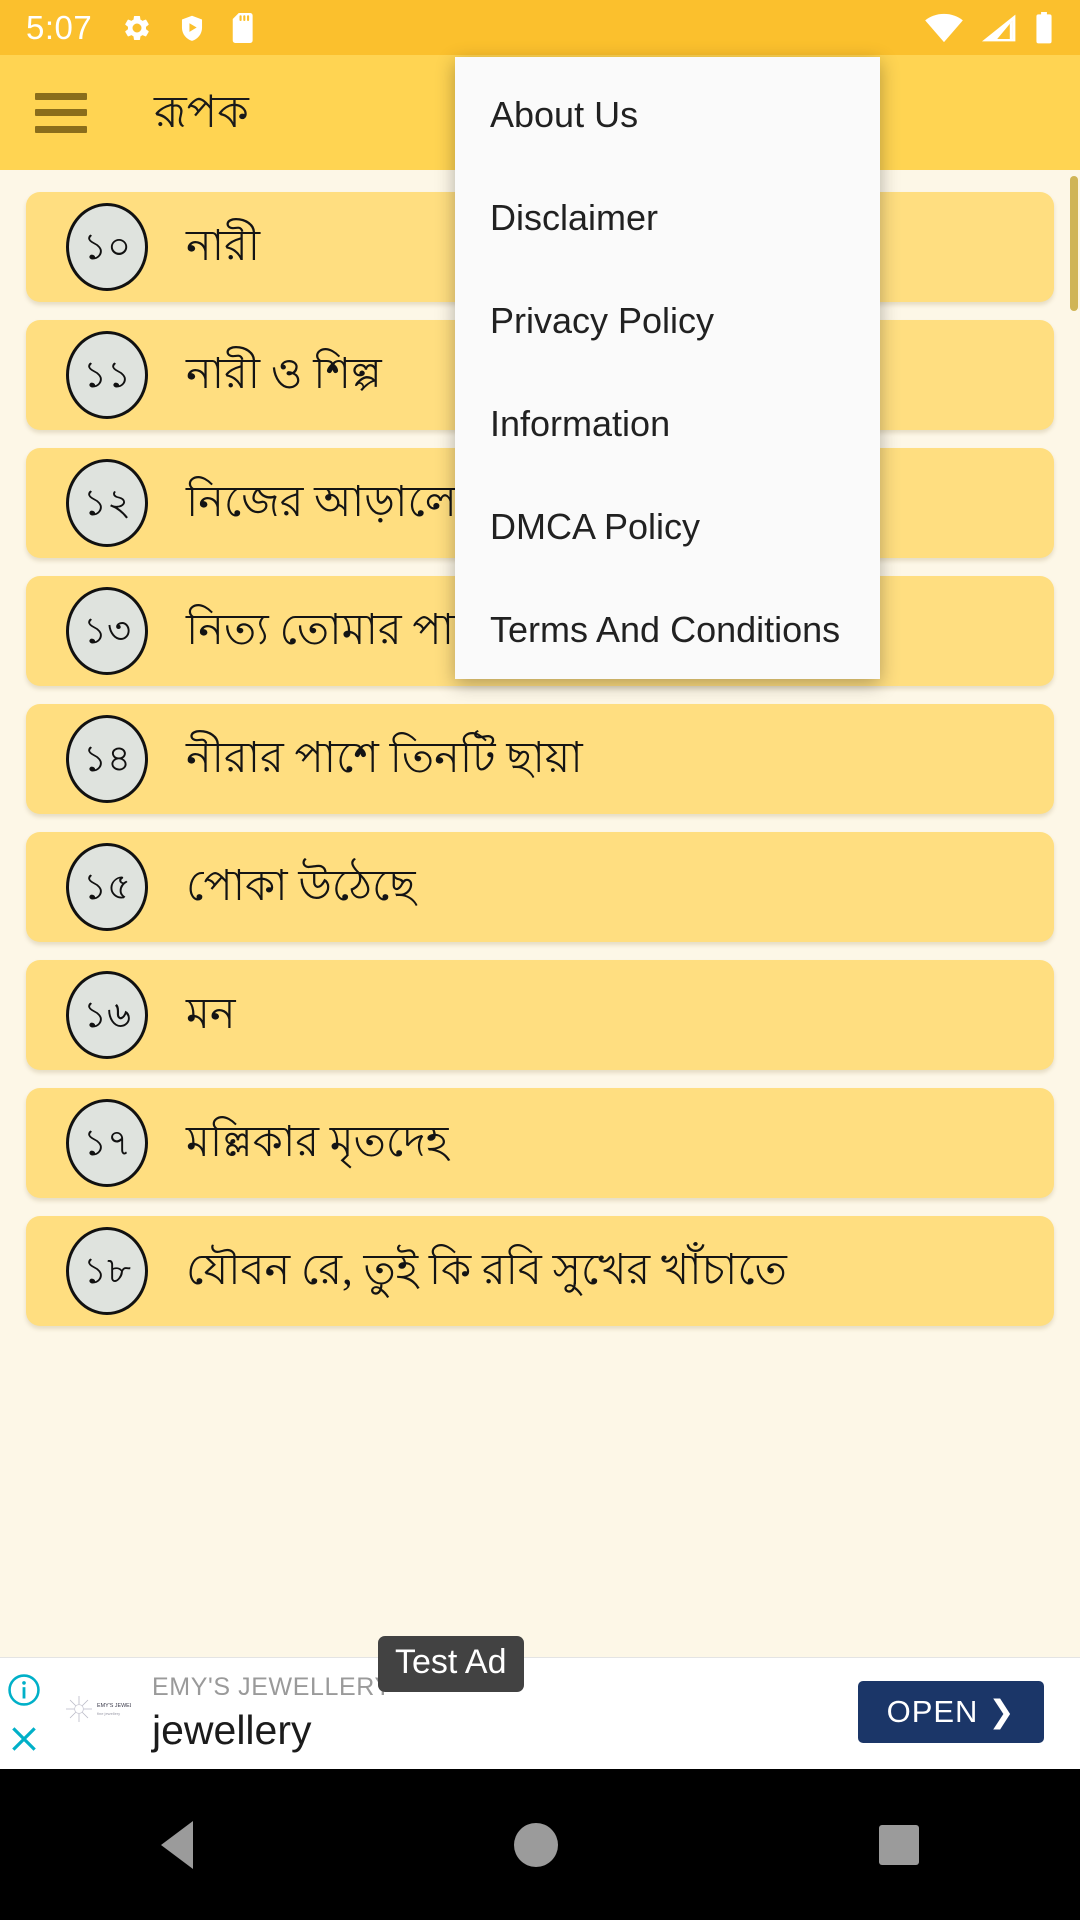 The width and height of the screenshot is (1080, 1920). I want to click on list-item-number: ১২, so click(107, 503).